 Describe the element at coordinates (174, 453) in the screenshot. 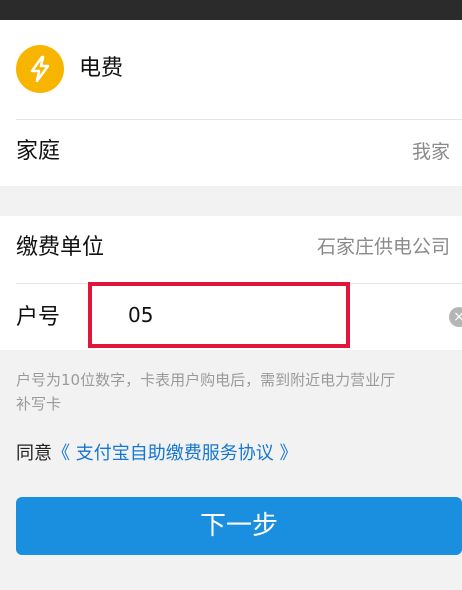

I see `agreement-link: 《 支付宝自助缴费服务协议 》` at that location.